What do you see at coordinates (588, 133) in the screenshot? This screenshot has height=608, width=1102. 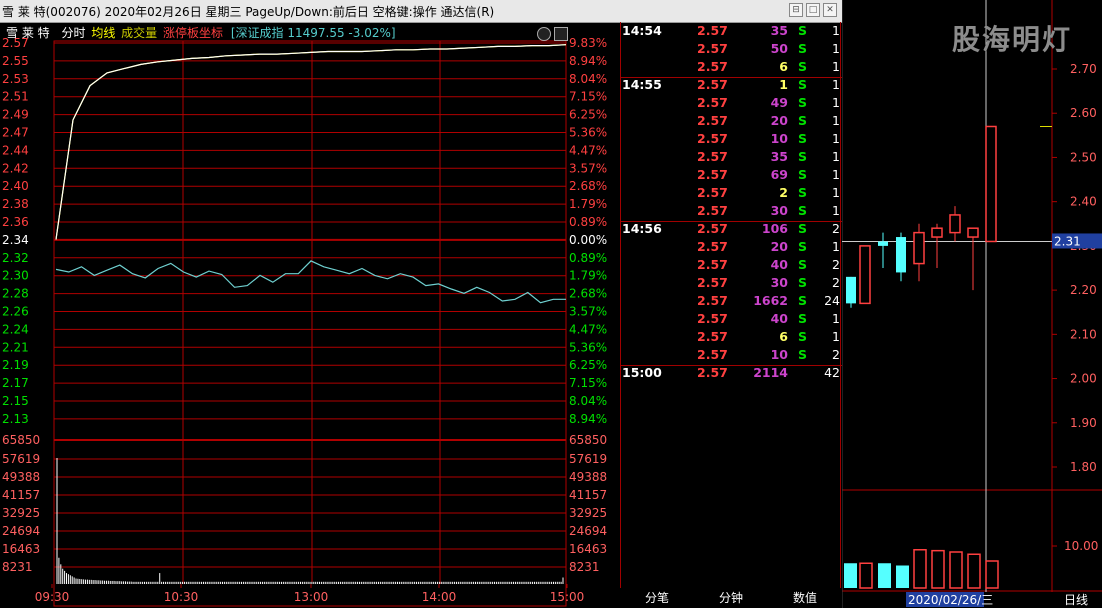 I see `pct-label: 5.36%` at bounding box center [588, 133].